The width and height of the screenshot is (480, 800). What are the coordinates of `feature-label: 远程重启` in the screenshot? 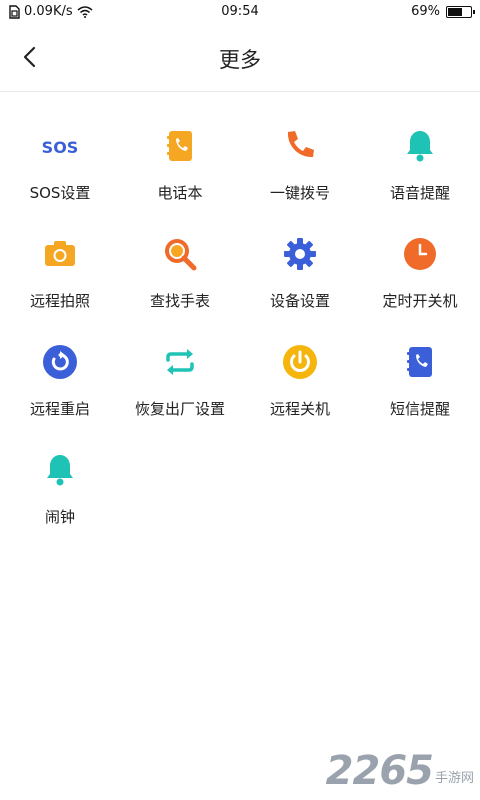 It's located at (59, 409).